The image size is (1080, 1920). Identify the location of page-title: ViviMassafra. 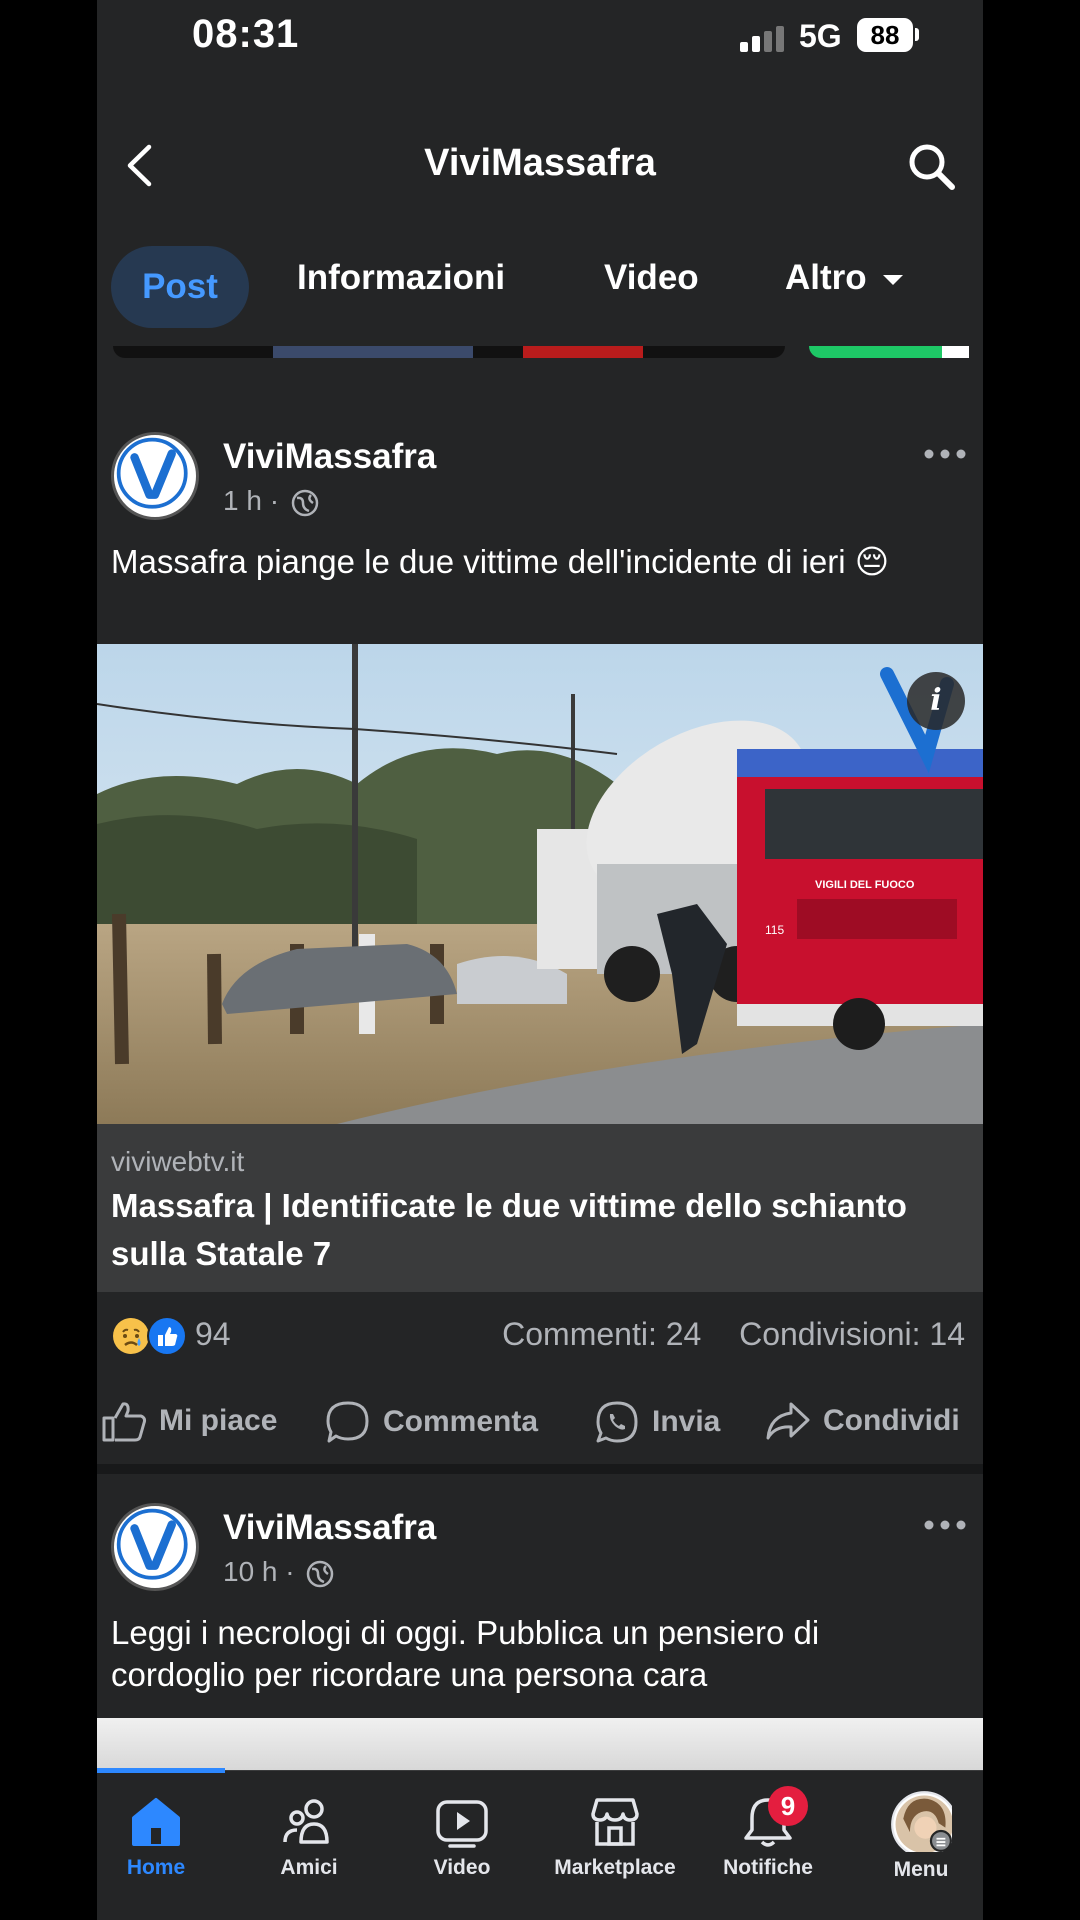
(540, 163).